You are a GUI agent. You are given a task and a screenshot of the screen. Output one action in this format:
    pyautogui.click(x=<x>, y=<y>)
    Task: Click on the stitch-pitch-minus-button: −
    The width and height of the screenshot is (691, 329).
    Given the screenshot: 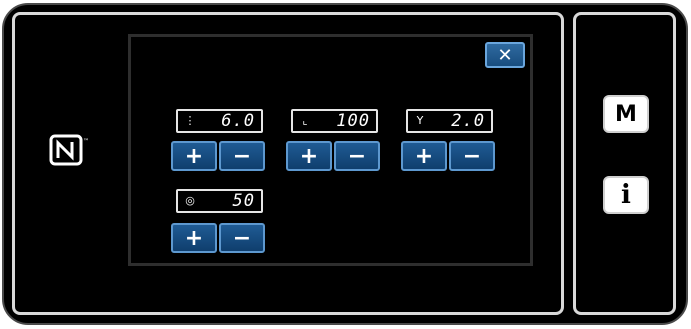 What is the action you would take?
    pyautogui.click(x=242, y=156)
    